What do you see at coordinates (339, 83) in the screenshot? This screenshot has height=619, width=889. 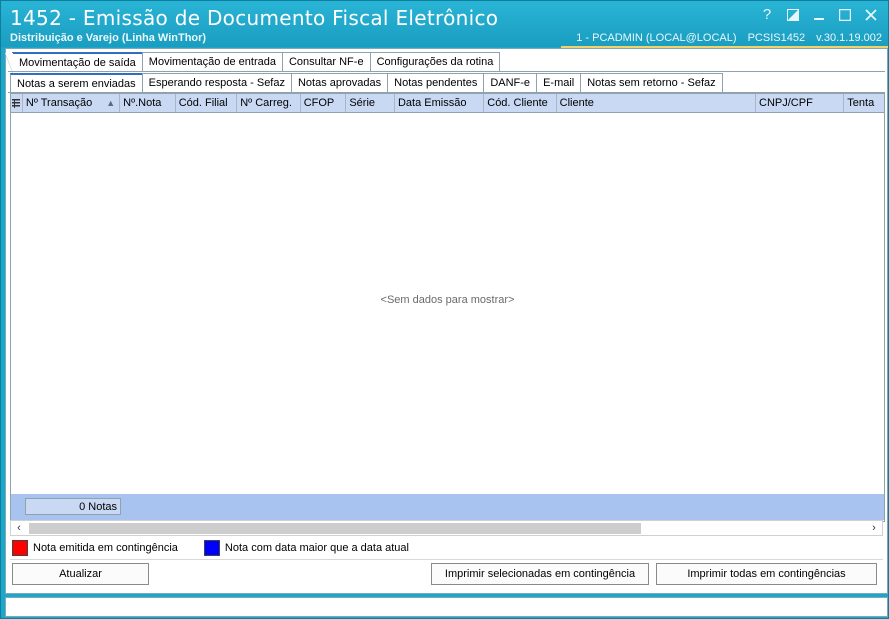 I see `tab-notas-aprovadas: Notas aprovadas` at bounding box center [339, 83].